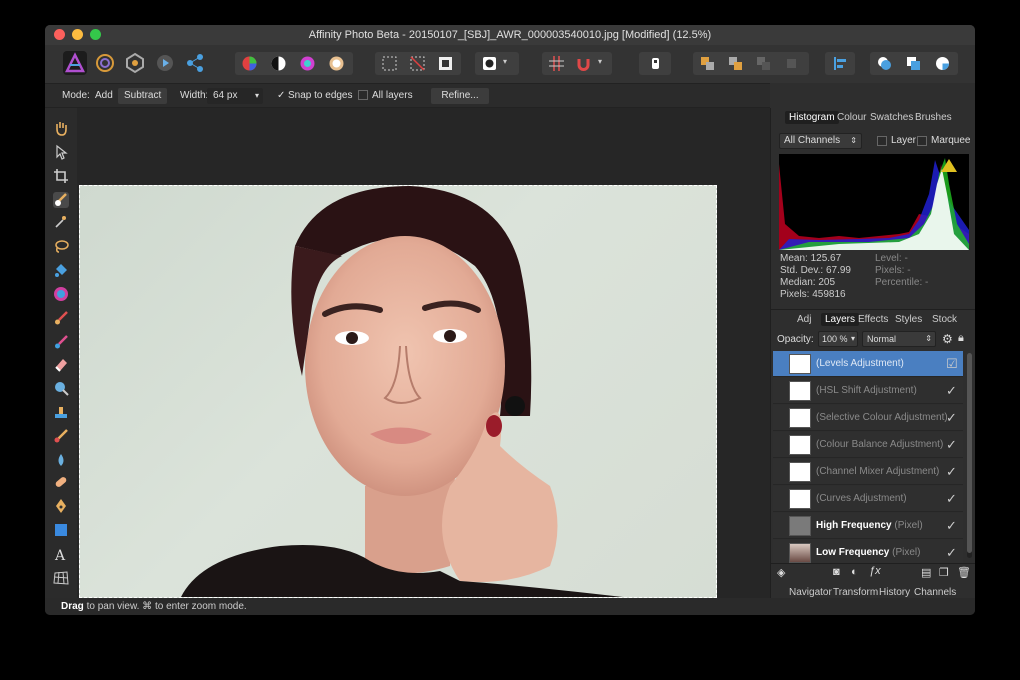  I want to click on all-layers-checkbox, so click(363, 95).